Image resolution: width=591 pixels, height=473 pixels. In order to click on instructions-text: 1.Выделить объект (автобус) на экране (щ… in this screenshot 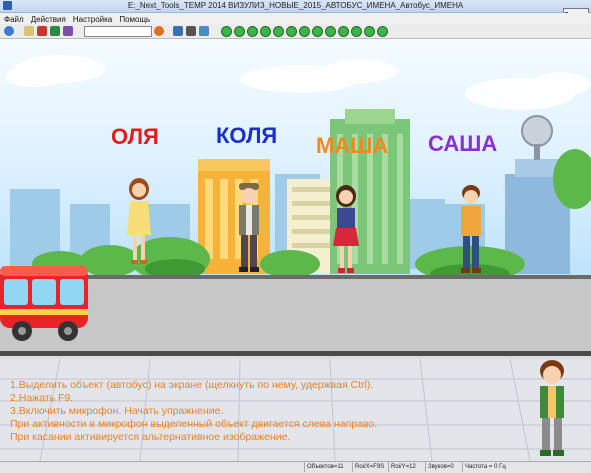, I will do `click(193, 411)`.